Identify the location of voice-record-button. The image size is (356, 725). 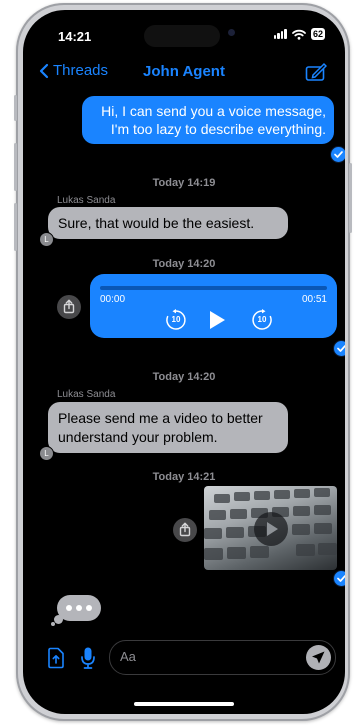
(88, 658).